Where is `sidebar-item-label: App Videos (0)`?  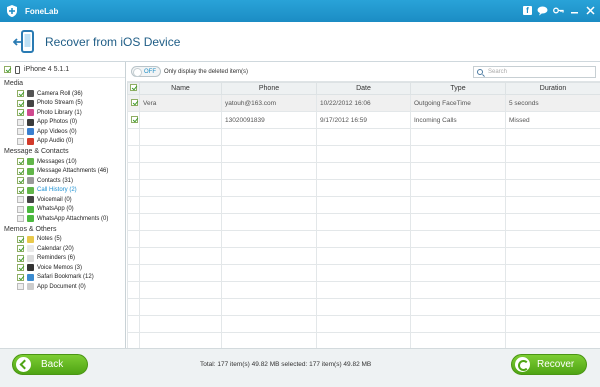
sidebar-item-label: App Videos (0) is located at coordinates (57, 131).